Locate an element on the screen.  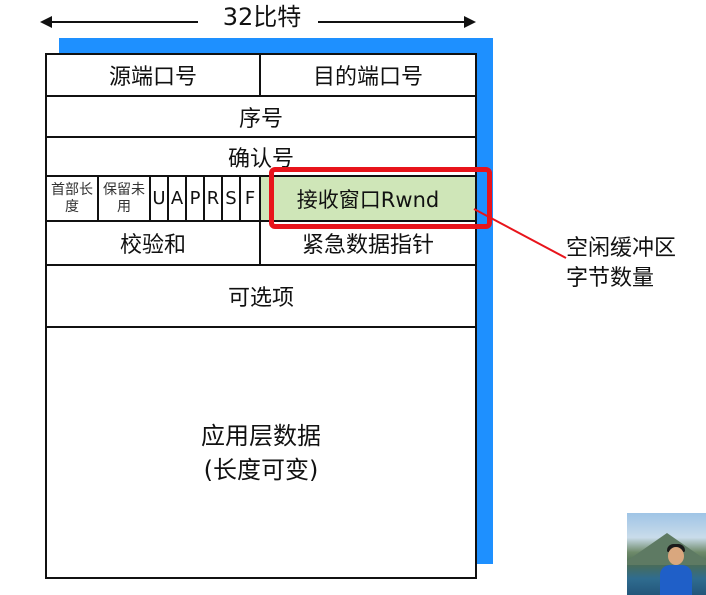
annotation-pointer-line is located at coordinates (520, 233).